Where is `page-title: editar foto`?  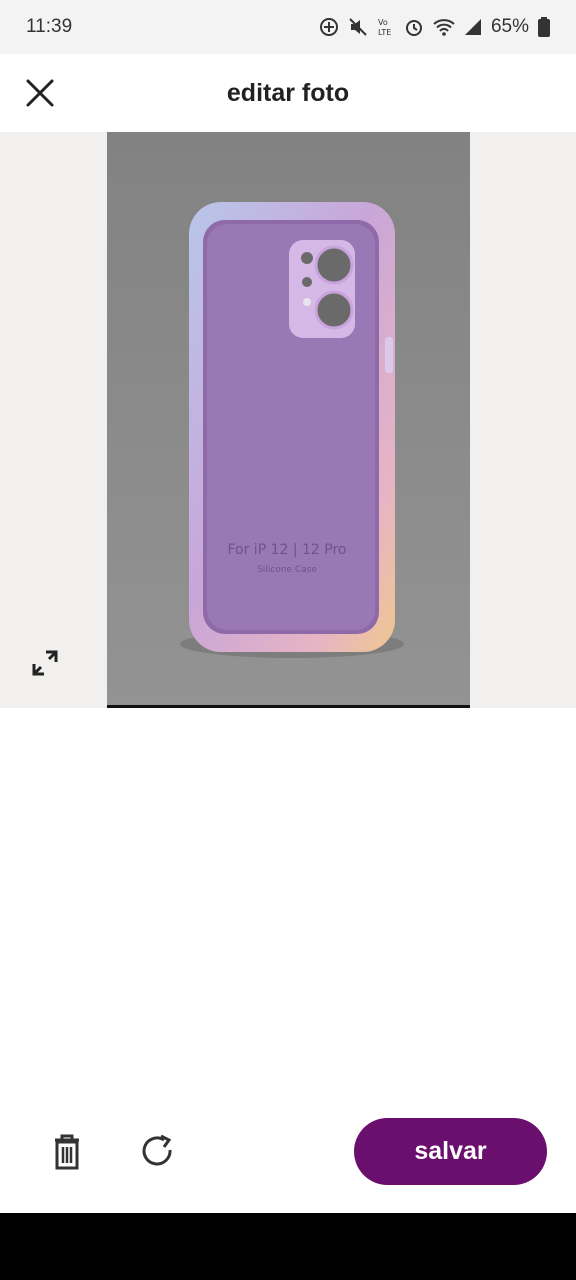 page-title: editar foto is located at coordinates (288, 92).